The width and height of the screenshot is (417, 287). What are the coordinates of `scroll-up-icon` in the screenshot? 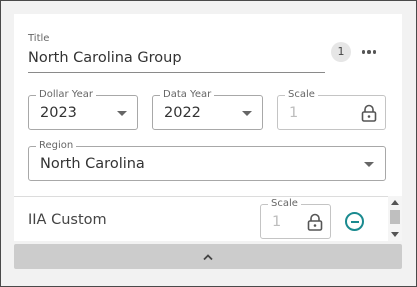 It's located at (395, 202).